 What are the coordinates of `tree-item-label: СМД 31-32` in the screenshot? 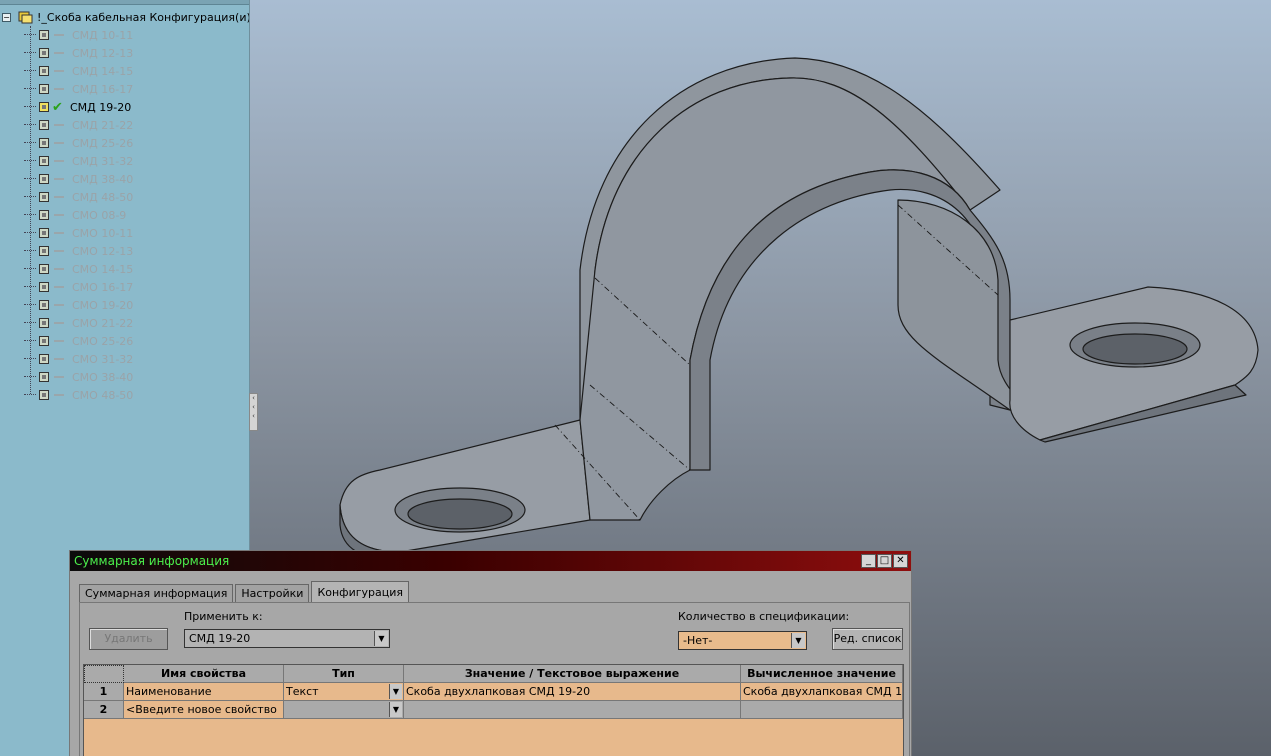 It's located at (103, 161).